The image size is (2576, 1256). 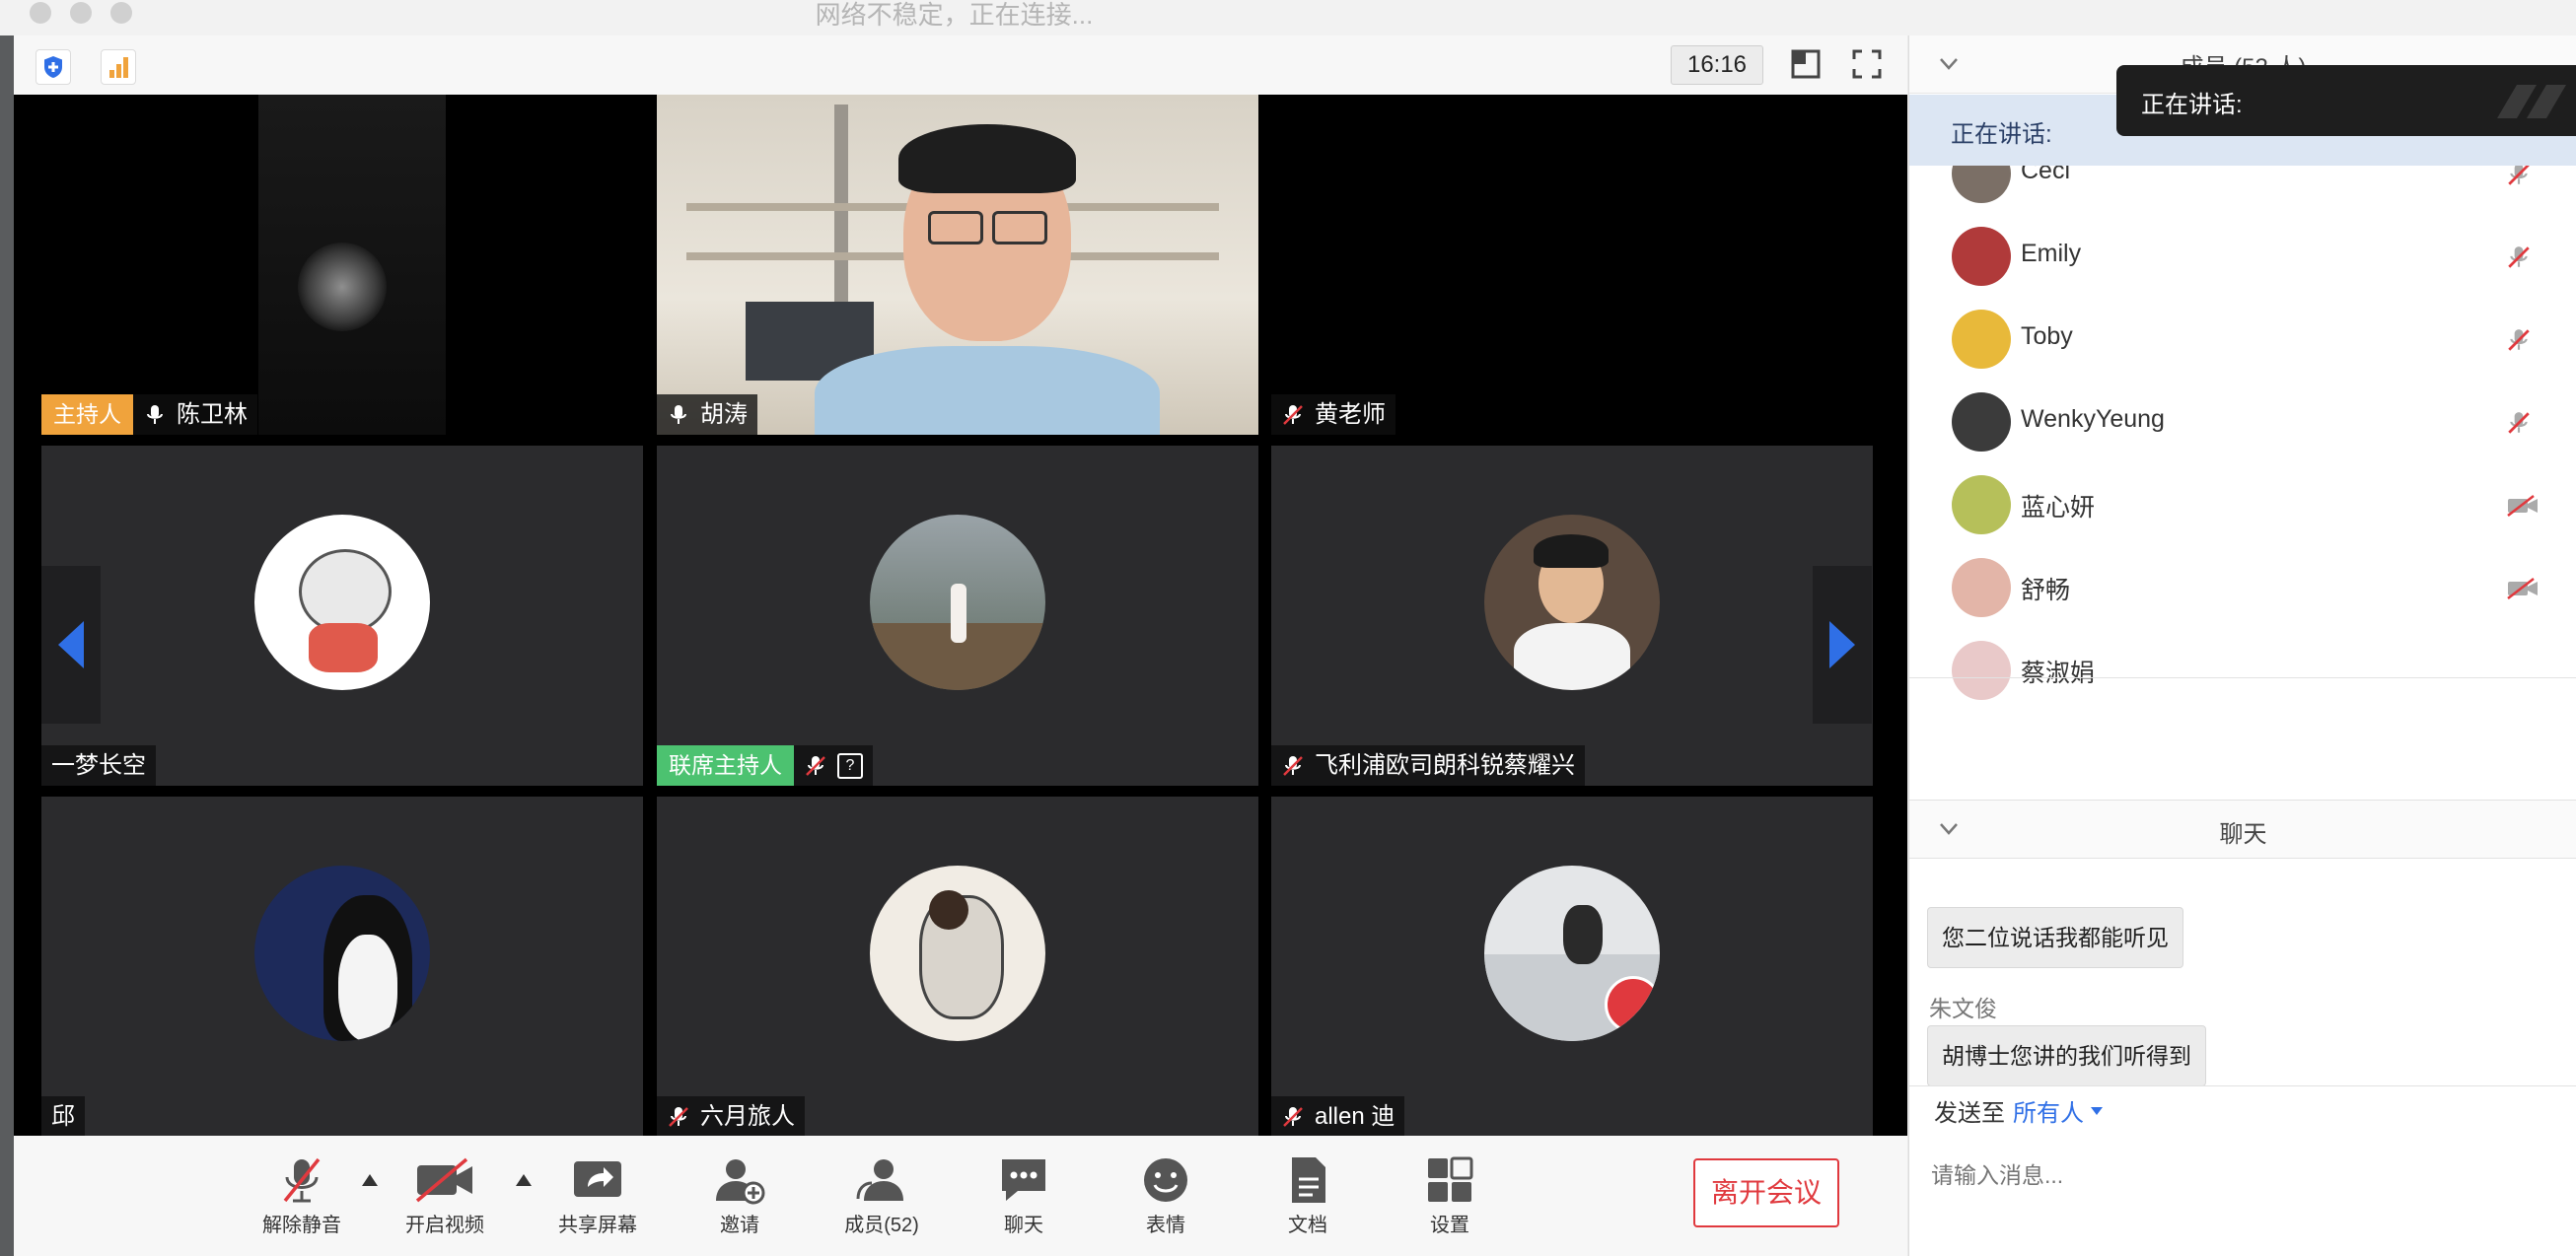 I want to click on video-tile: allen 迪, so click(x=1572, y=967).